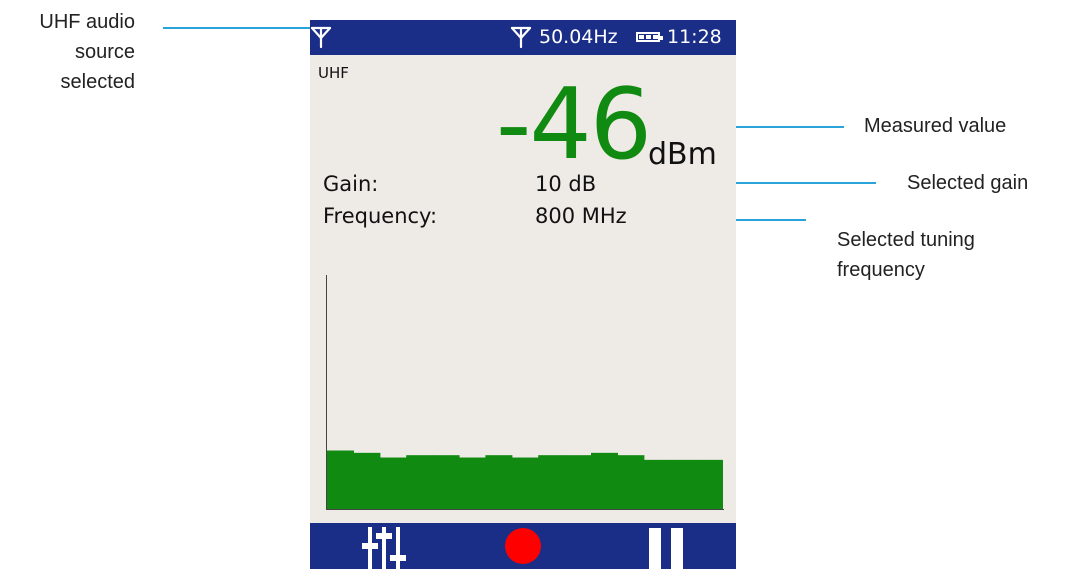 The image size is (1070, 569). What do you see at coordinates (380, 216) in the screenshot?
I see `frequency-label: Frequency:` at bounding box center [380, 216].